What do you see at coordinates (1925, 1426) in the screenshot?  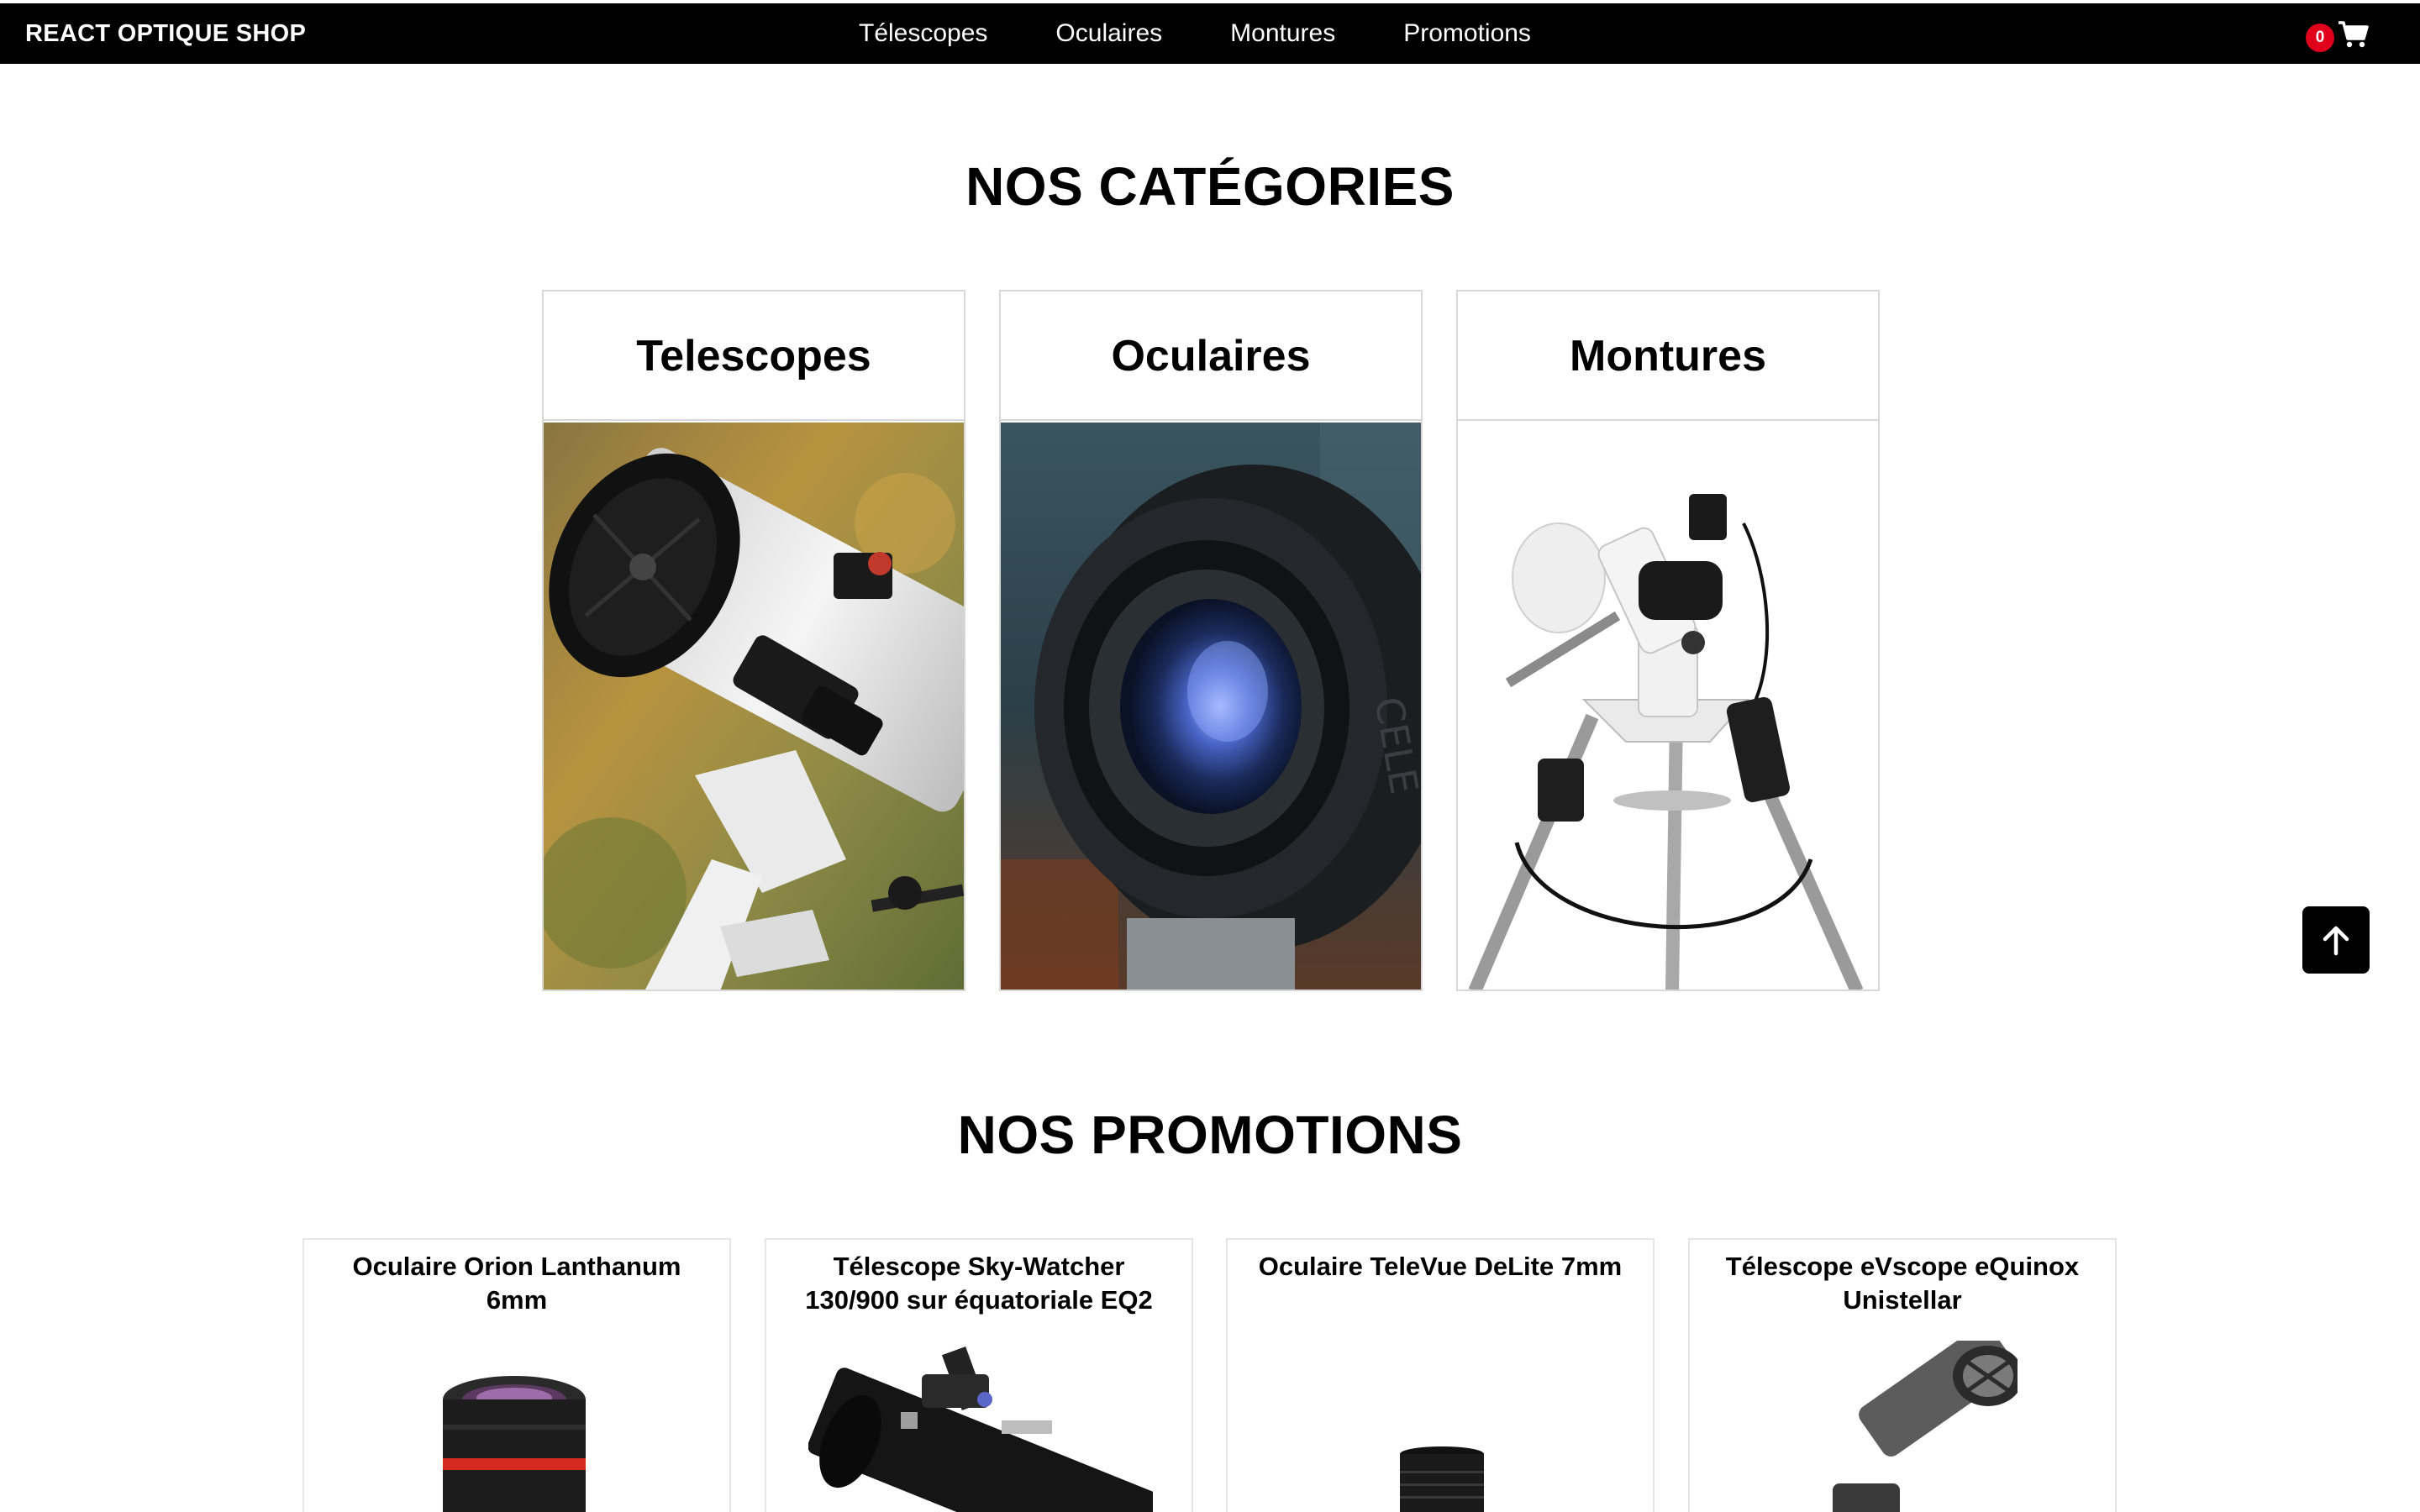 I see `smart-telescope-product-image` at bounding box center [1925, 1426].